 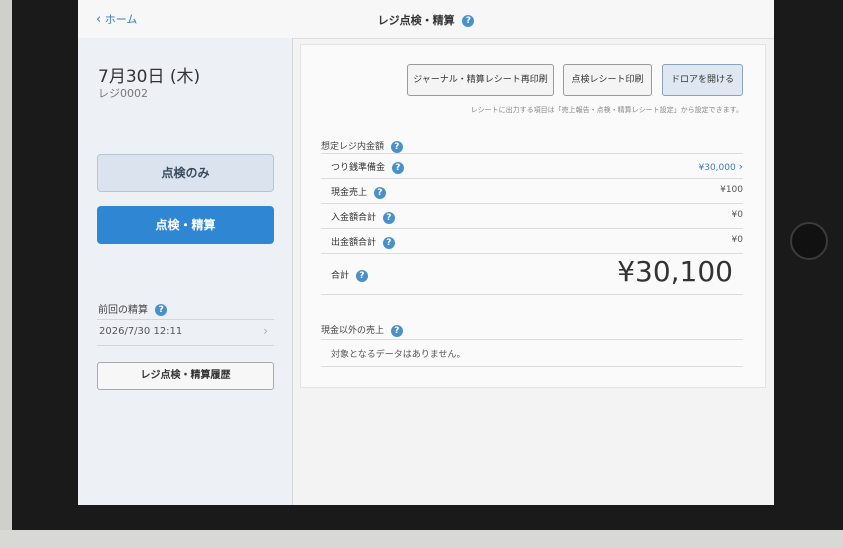 I want to click on print-check-receipt-button: 点検レシート印刷, so click(x=607, y=80).